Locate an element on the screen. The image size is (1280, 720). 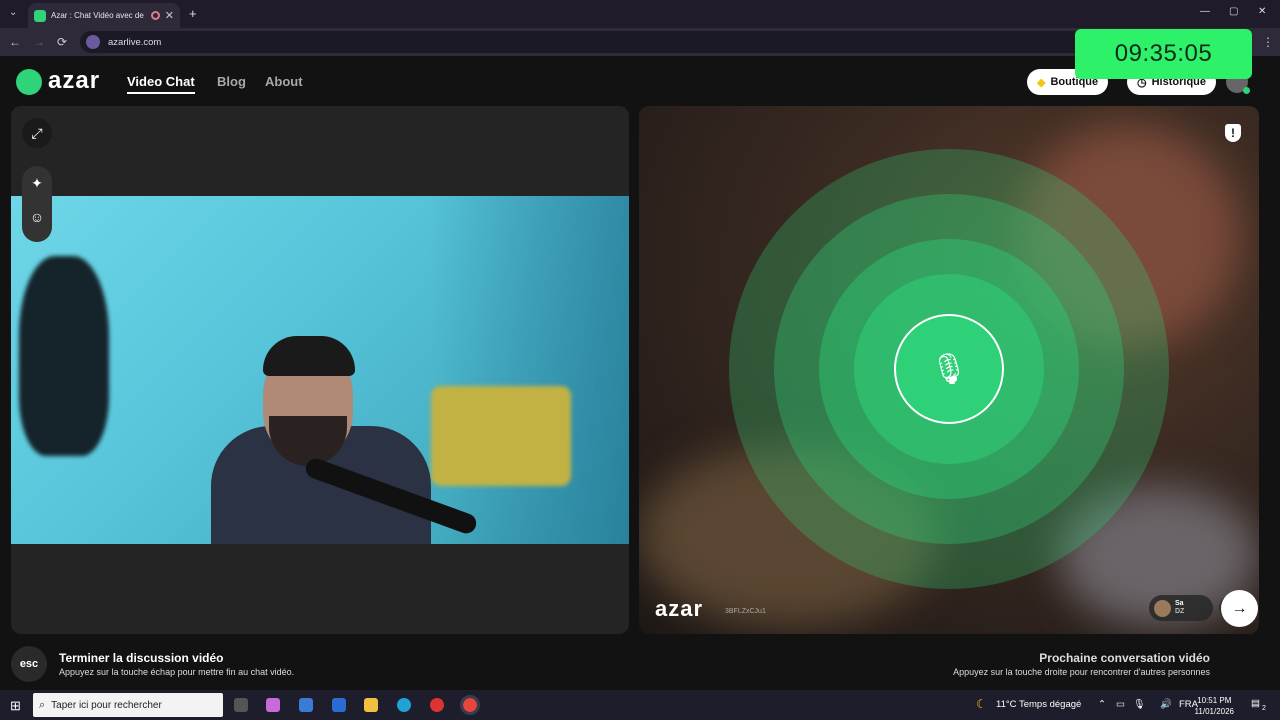
taskbar-search: ⌕ Taper ici pour rechercher is located at coordinates (128, 705).